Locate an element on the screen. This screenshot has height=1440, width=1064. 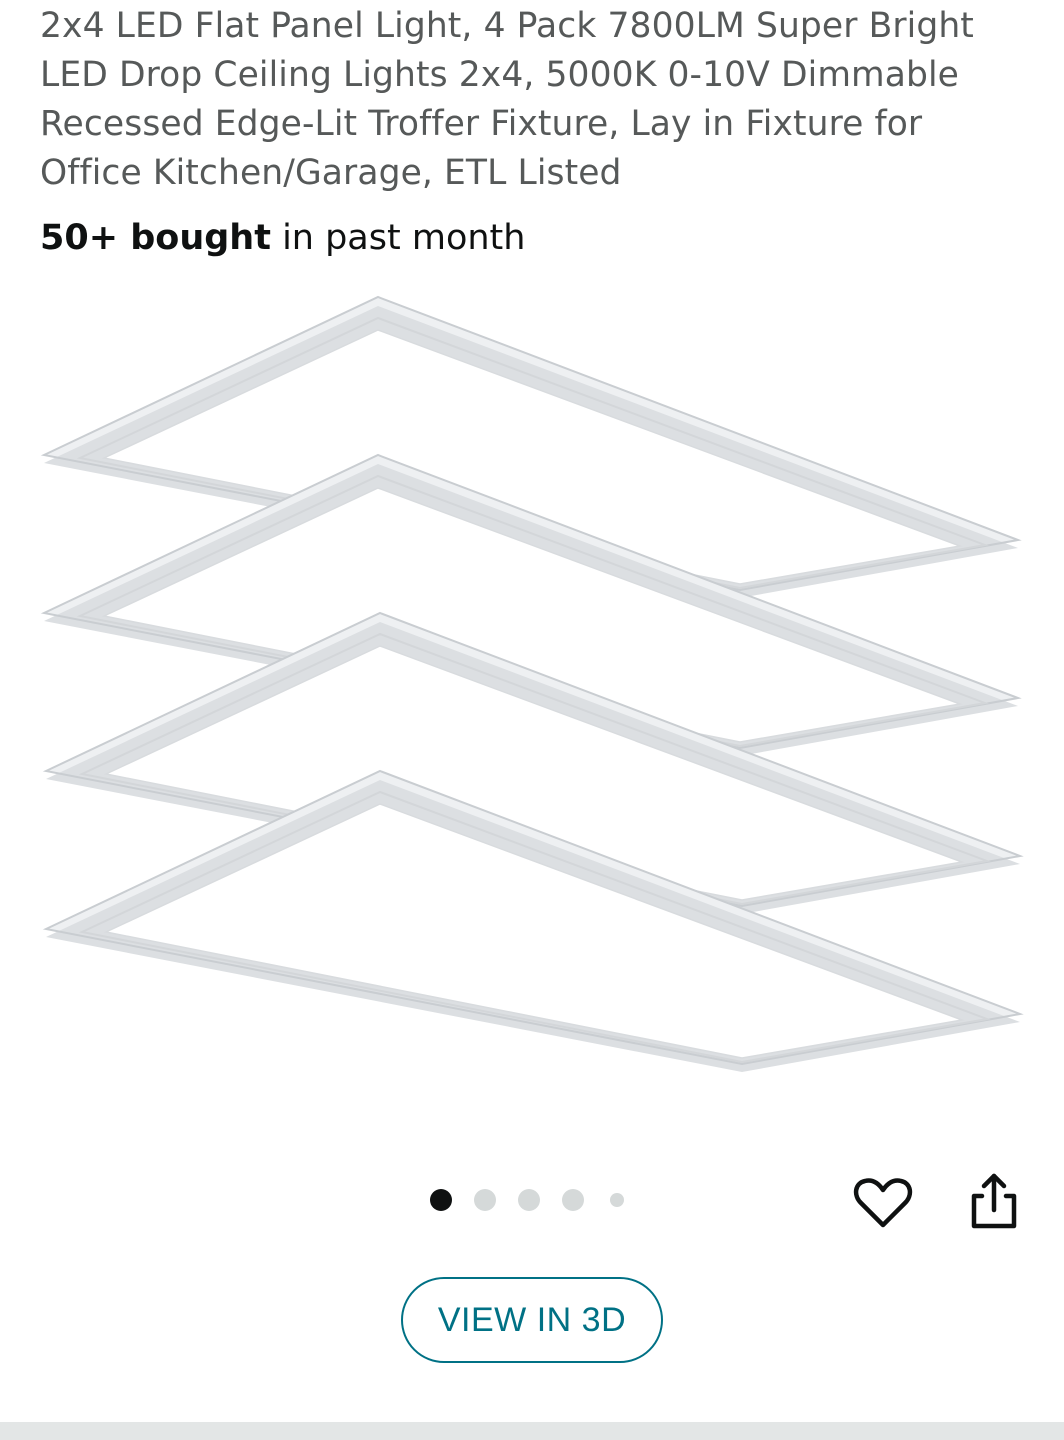
share-icon is located at coordinates (994, 1201).